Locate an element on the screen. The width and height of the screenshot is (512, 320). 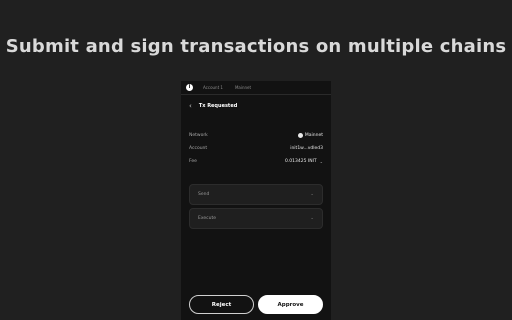
back-chevron-icon: ‹ is located at coordinates (190, 106).